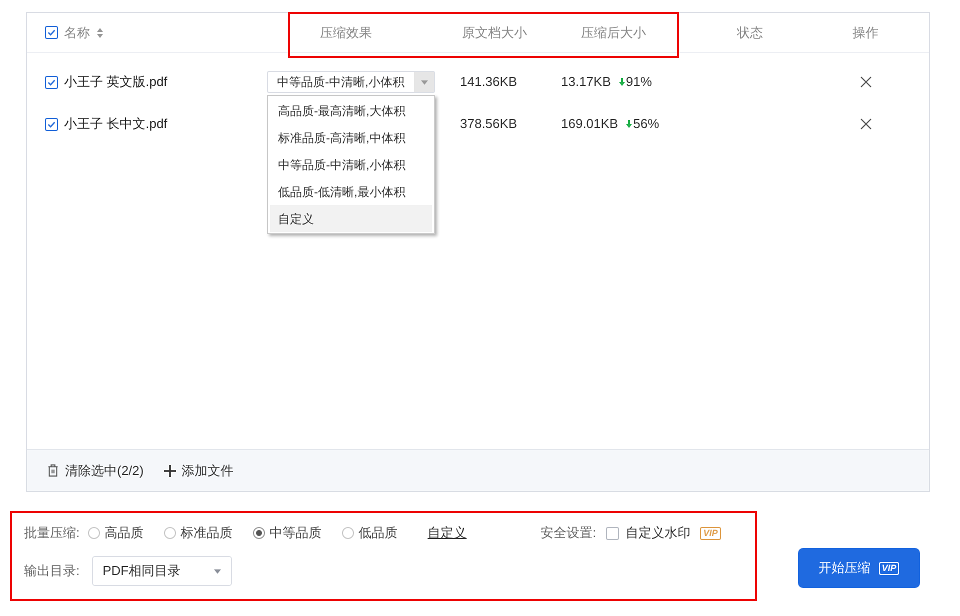 The image size is (960, 616). What do you see at coordinates (52, 533) in the screenshot?
I see `batch-label: 批量压缩:` at bounding box center [52, 533].